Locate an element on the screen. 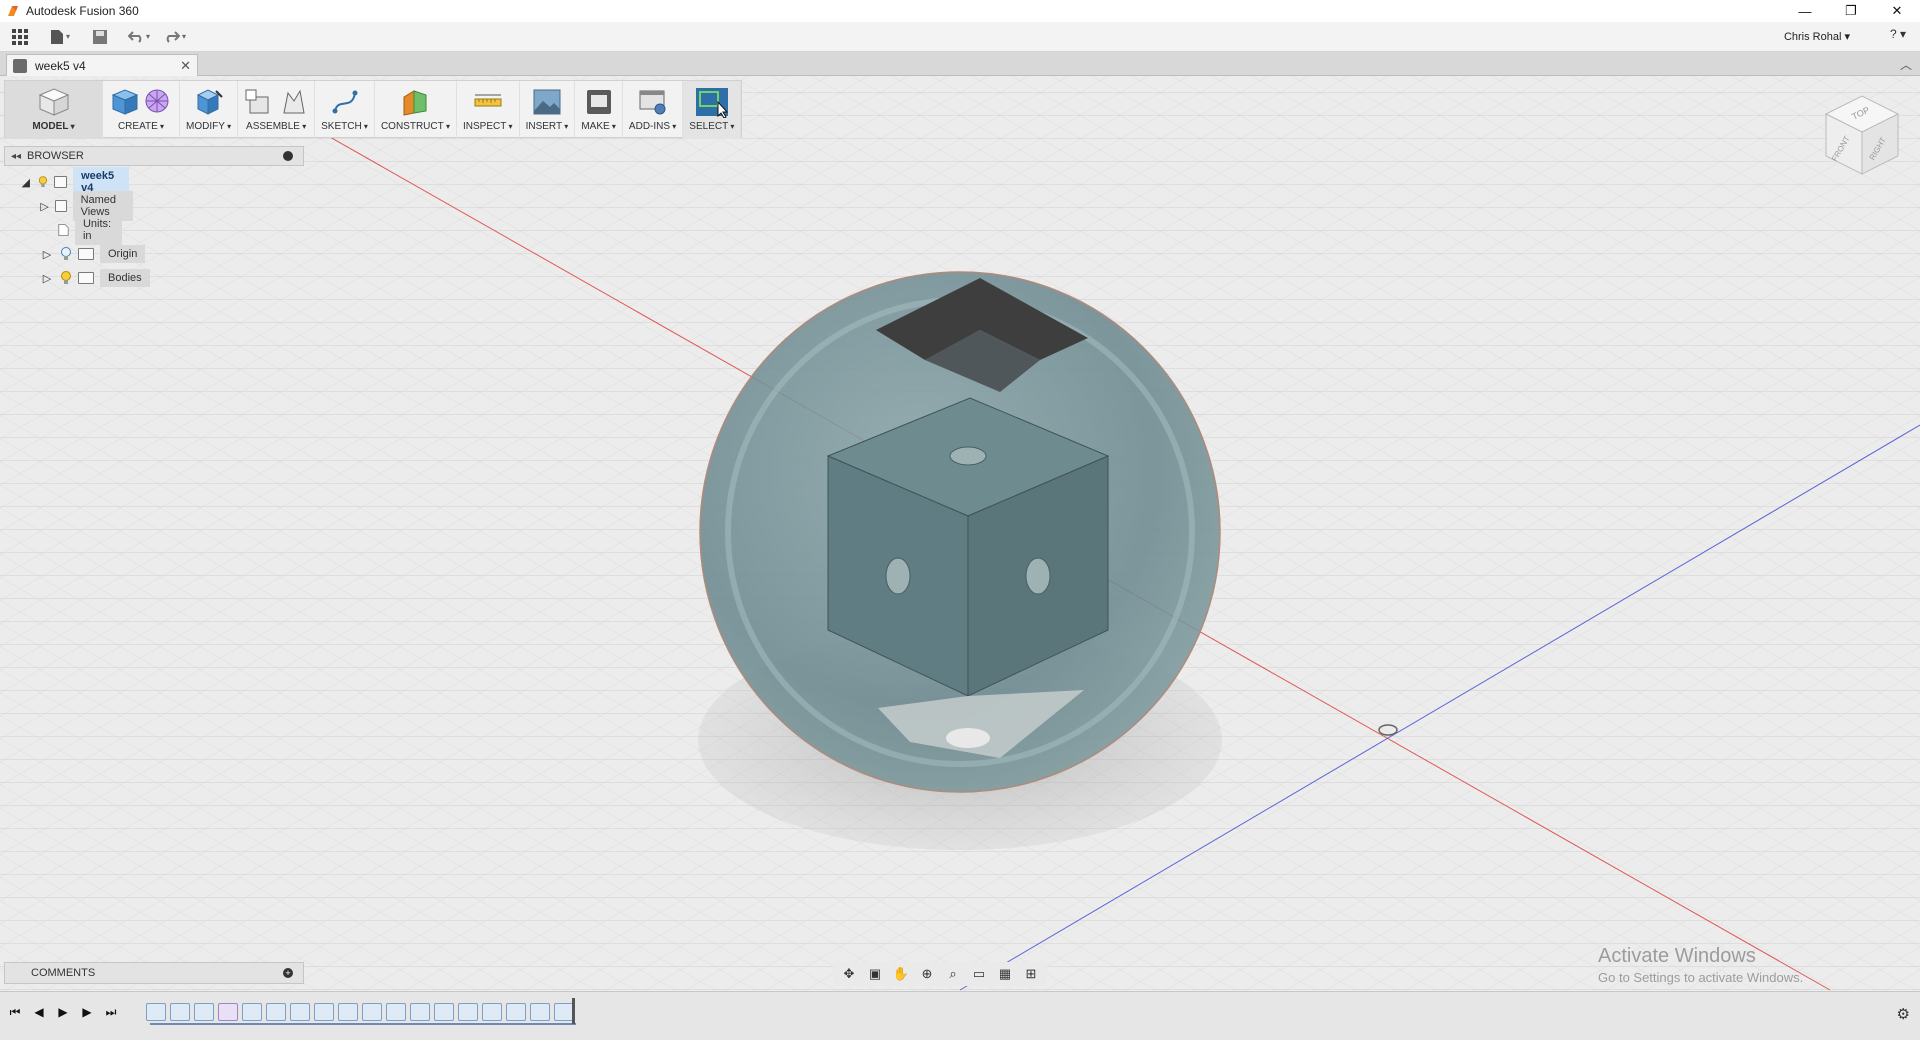 The width and height of the screenshot is (1920, 1040). pan-hand-icon: ✋ is located at coordinates (901, 974).